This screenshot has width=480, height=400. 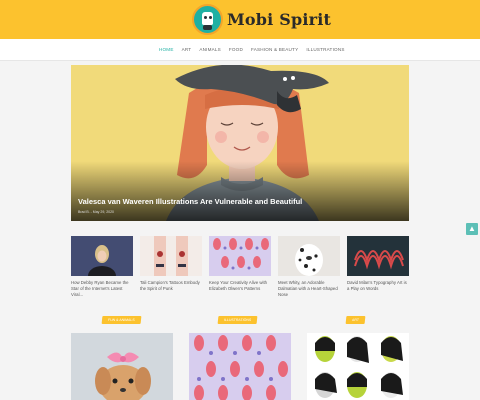 I want to click on category-label-art: ART, so click(x=355, y=320).